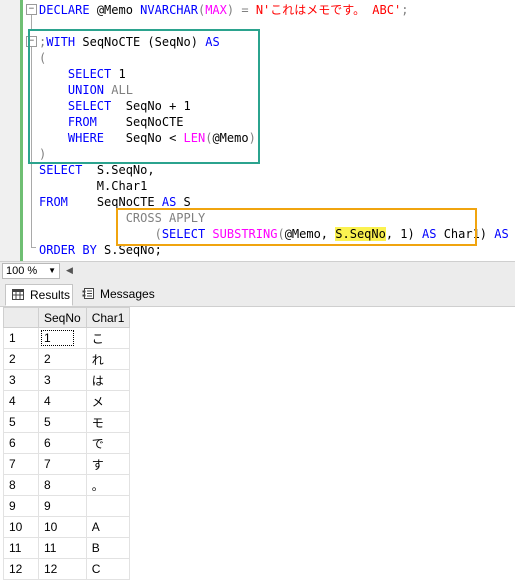 The width and height of the screenshot is (515, 580). I want to click on cell-char1-value: B, so click(95, 548).